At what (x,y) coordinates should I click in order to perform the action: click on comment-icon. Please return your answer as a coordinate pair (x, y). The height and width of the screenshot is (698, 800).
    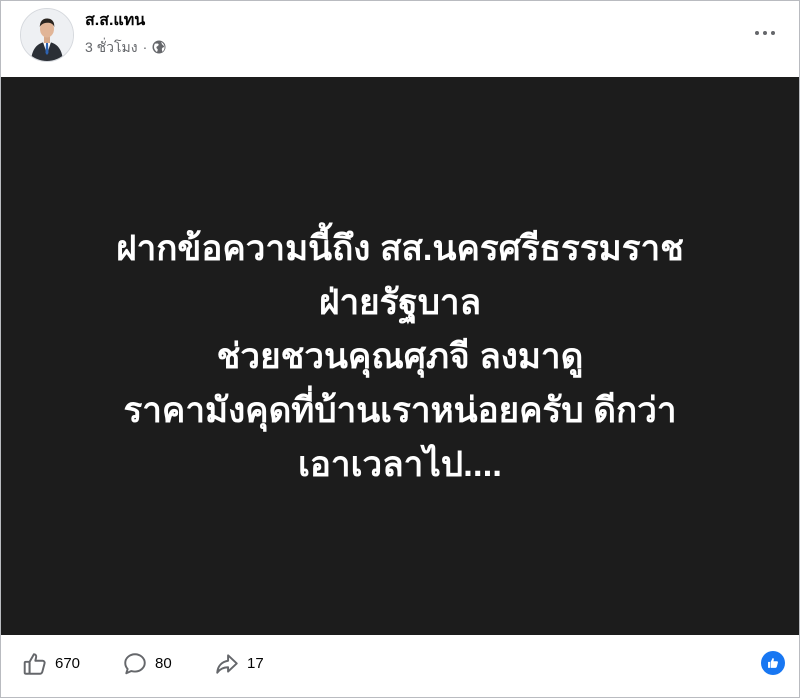
    Looking at the image, I should click on (135, 664).